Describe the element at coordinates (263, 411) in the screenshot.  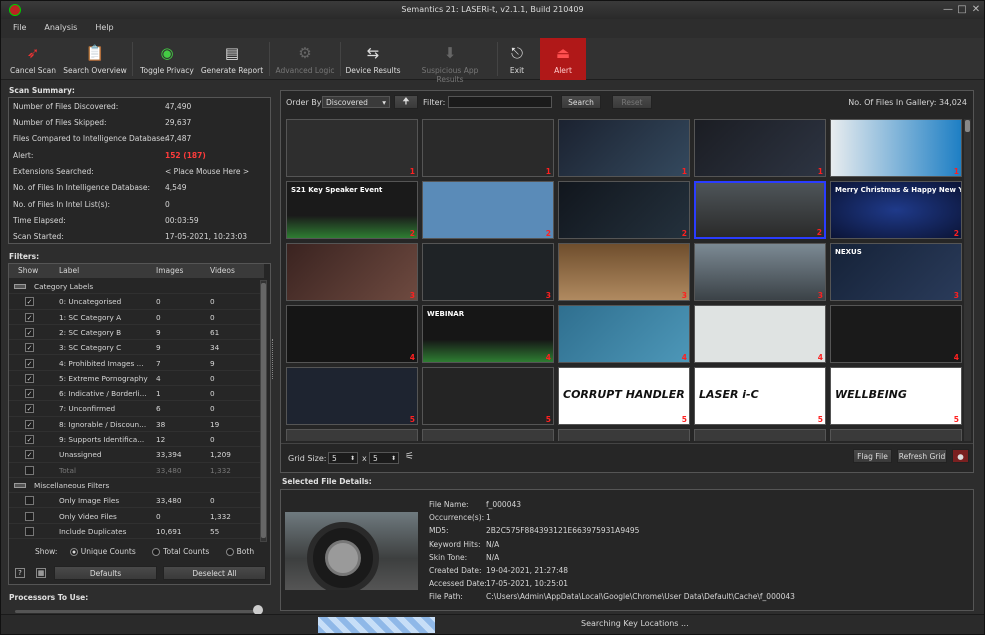
I see `filters-scrollbar` at that location.